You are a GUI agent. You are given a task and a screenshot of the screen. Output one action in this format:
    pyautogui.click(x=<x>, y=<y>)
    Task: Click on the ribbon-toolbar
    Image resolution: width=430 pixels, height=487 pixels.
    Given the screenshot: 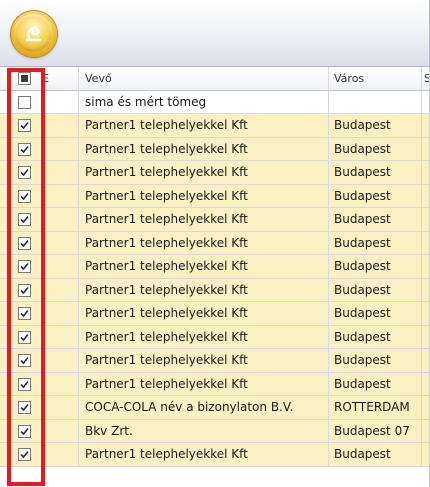 What is the action you would take?
    pyautogui.click(x=215, y=33)
    